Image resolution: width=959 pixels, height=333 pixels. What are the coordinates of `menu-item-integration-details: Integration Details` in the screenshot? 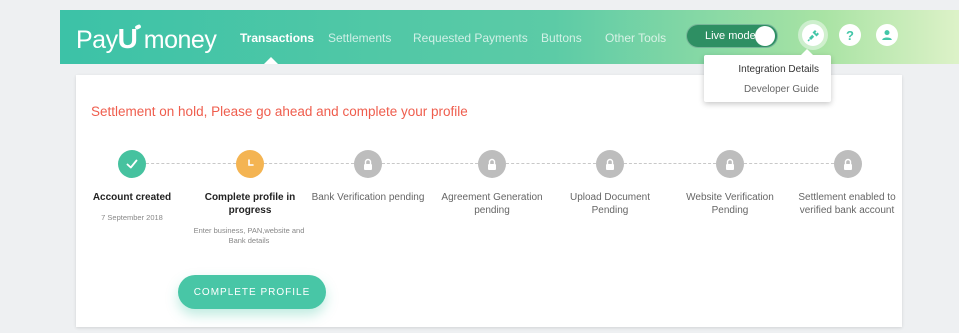 It's located at (778, 69).